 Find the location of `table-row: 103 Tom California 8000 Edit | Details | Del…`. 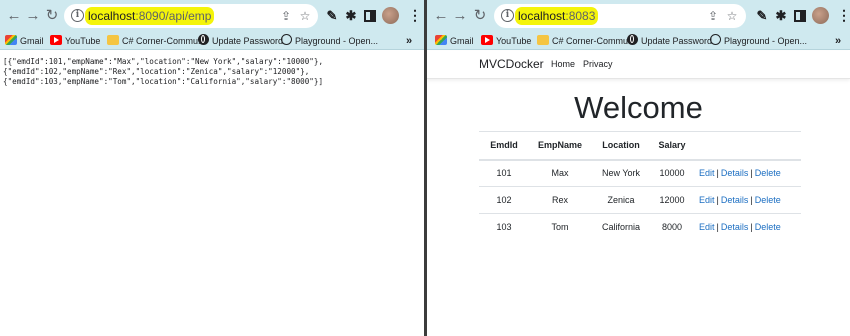

table-row: 103 Tom California 8000 Edit | Details | Del… is located at coordinates (640, 227).